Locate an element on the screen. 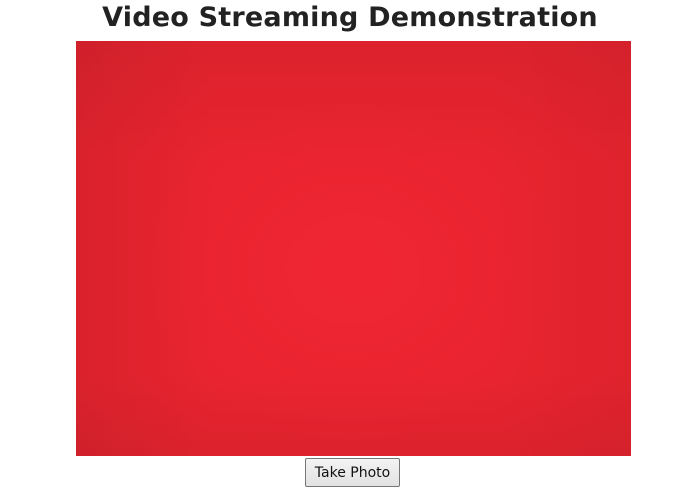 The image size is (700, 500). take-photo-button: Take Photo is located at coordinates (352, 472).